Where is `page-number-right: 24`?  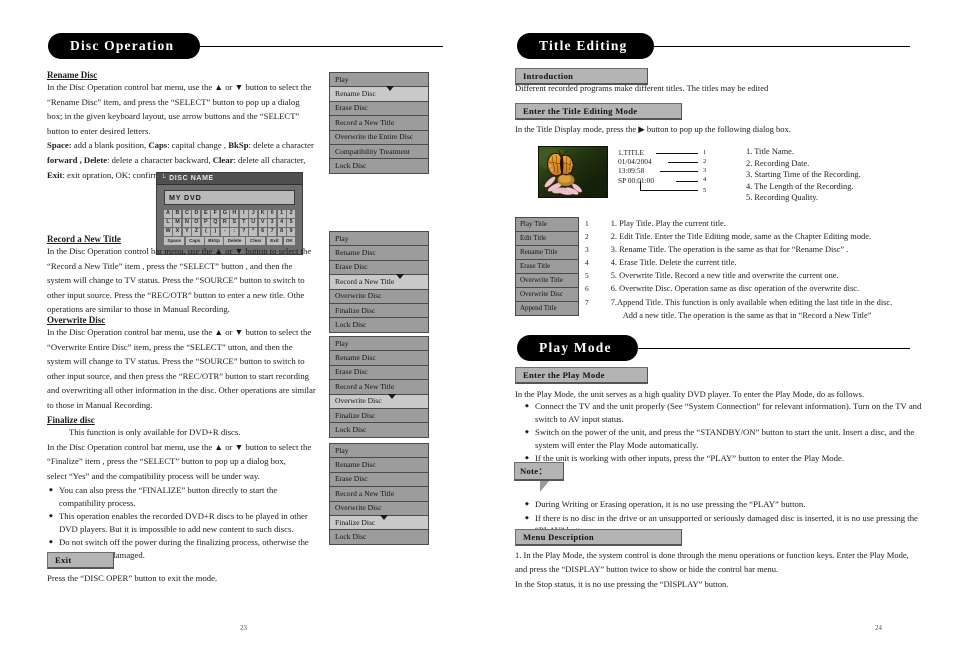 page-number-right: 24 is located at coordinates (878, 628).